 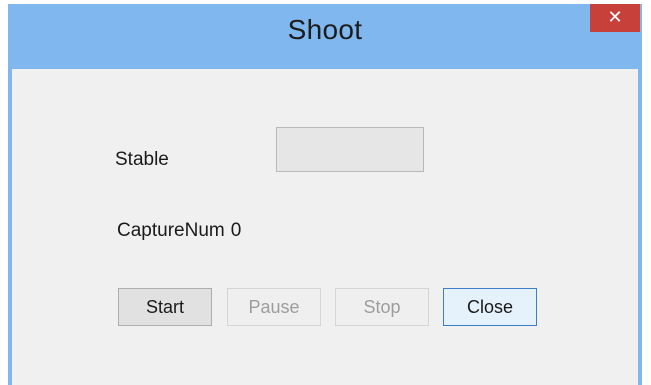 What do you see at coordinates (165, 307) in the screenshot?
I see `start-button: Start` at bounding box center [165, 307].